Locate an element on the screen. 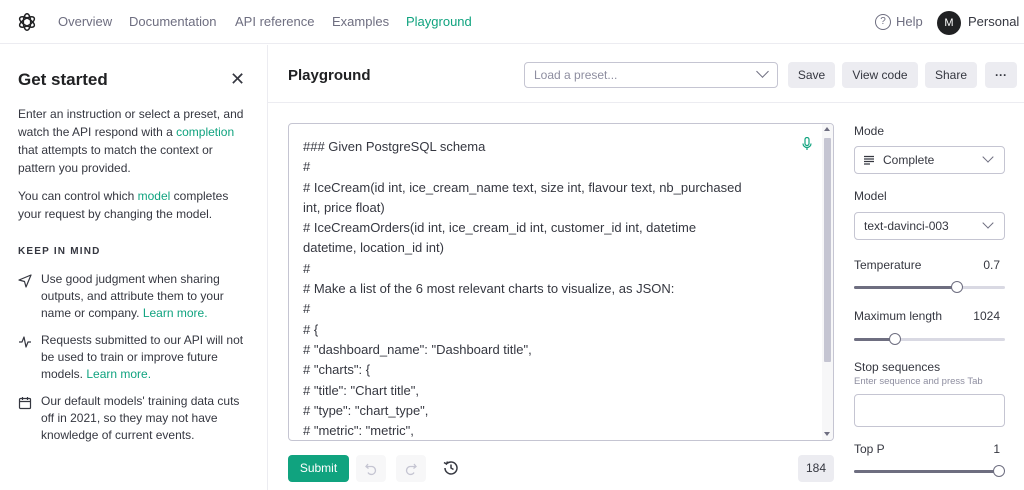  submit-button: Submit is located at coordinates (318, 468).